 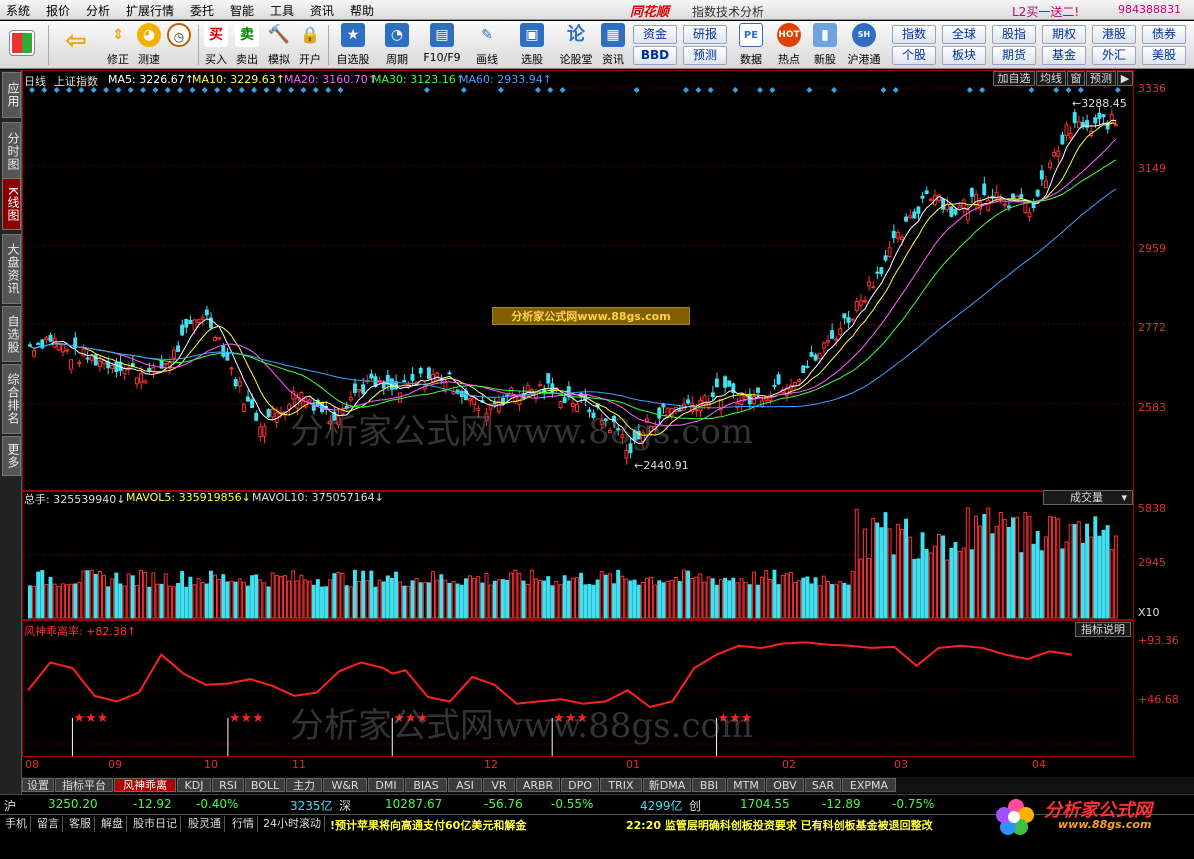 I want to click on ma-lines-button: 均线, so click(x=1051, y=78).